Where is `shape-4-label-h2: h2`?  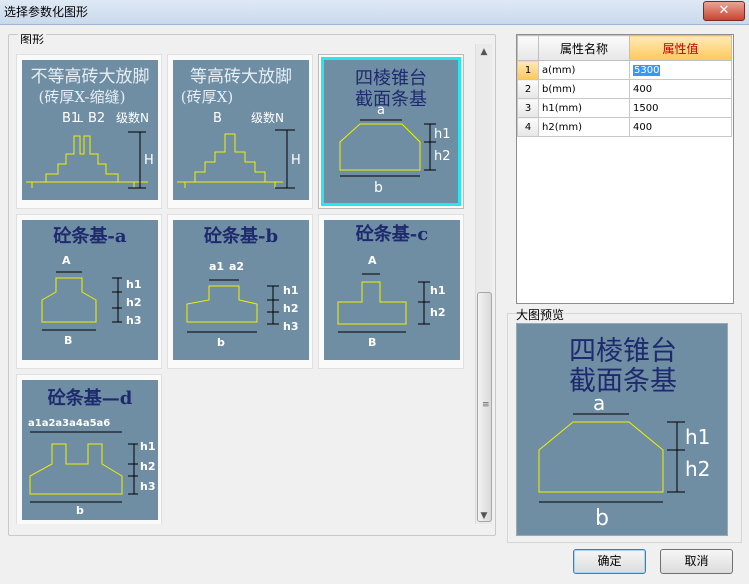 shape-4-label-h2: h2 is located at coordinates (134, 302).